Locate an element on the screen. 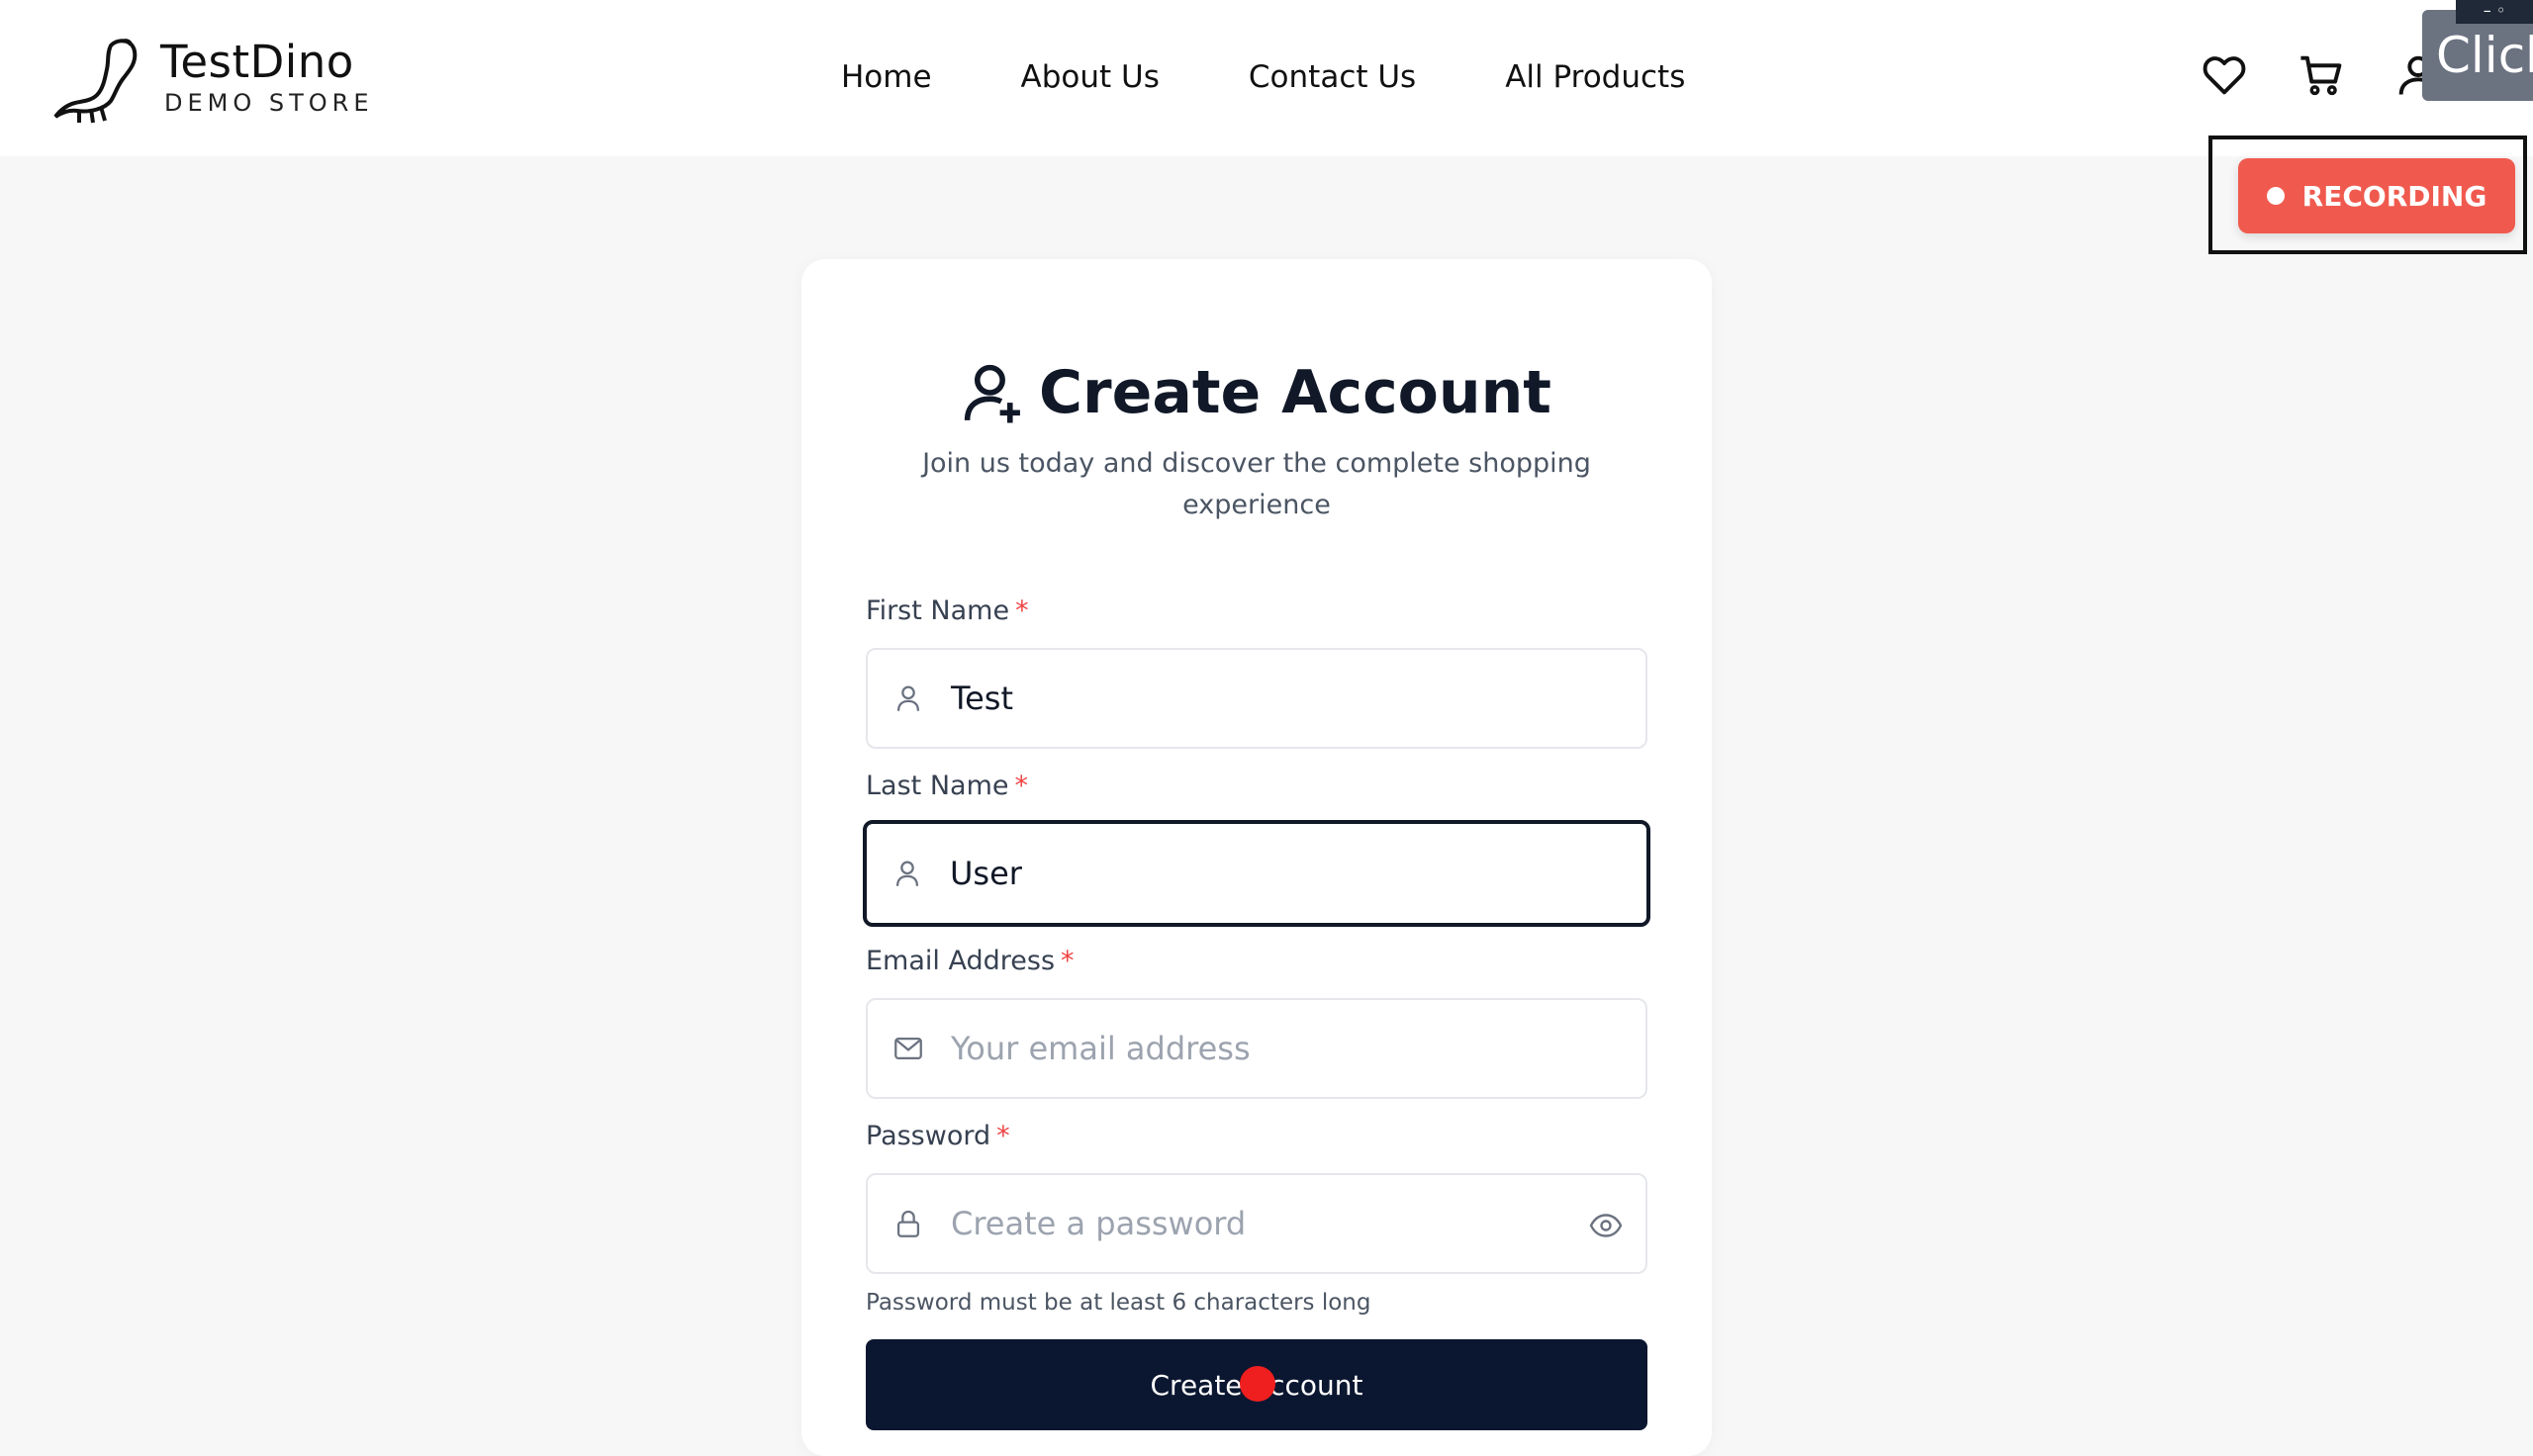 The width and height of the screenshot is (2533, 1456). email-field: Your email address is located at coordinates (1257, 1048).